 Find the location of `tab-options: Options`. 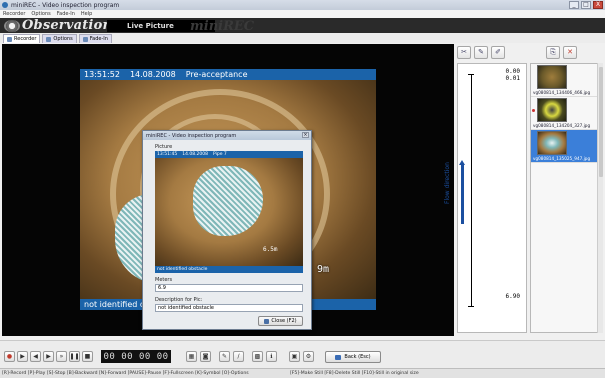

tab-options: Options is located at coordinates (59, 38).